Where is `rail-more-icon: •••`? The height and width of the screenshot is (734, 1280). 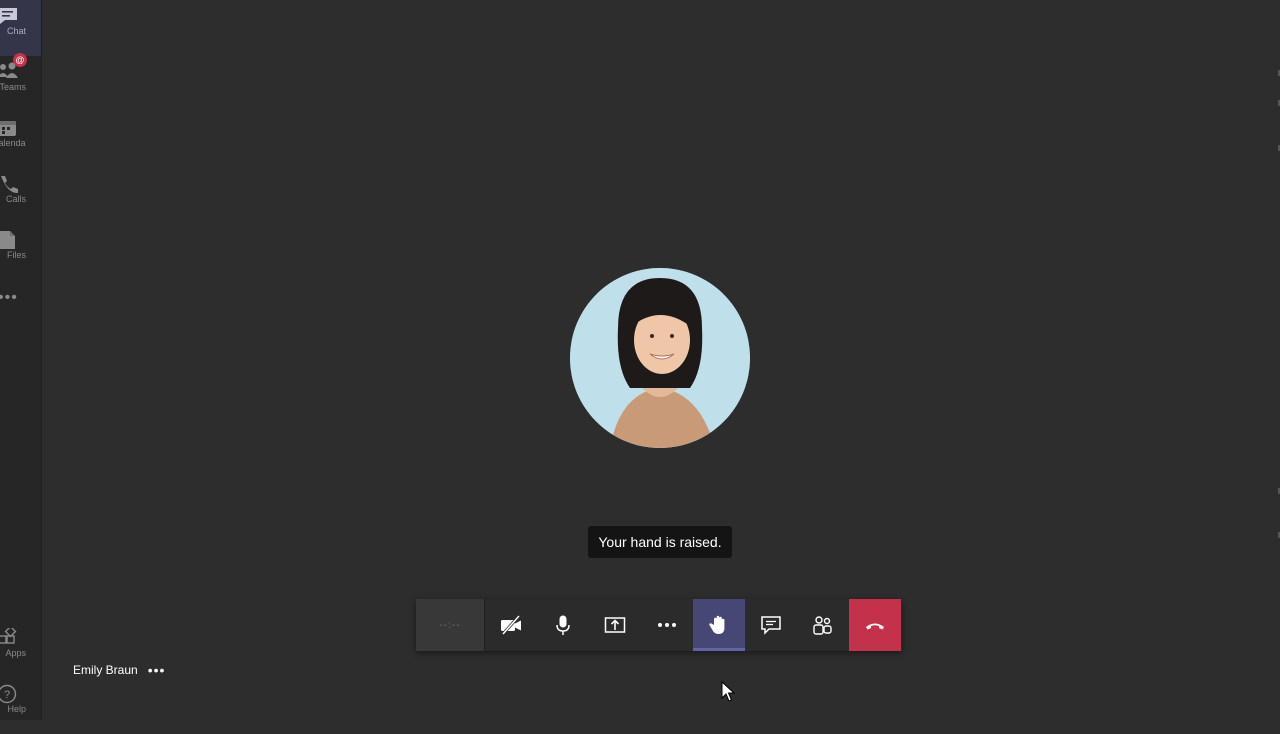
rail-more-icon: ••• is located at coordinates (9, 298).